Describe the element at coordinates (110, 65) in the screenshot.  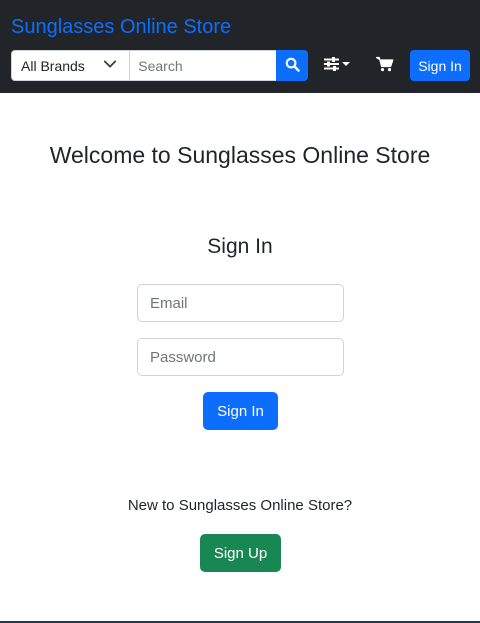
I see `chevron-down-icon` at that location.